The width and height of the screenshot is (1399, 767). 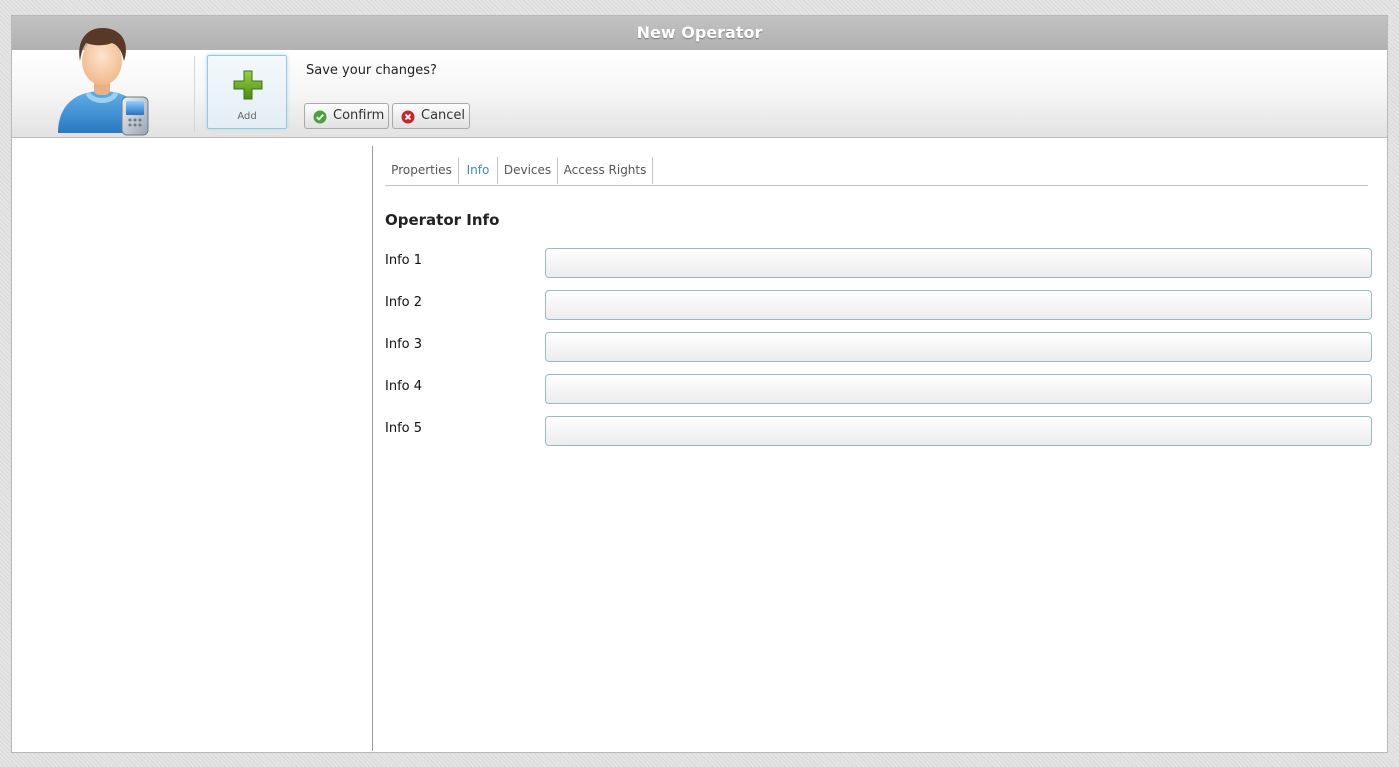 I want to click on field-row-info-5: Info 5, so click(x=879, y=431).